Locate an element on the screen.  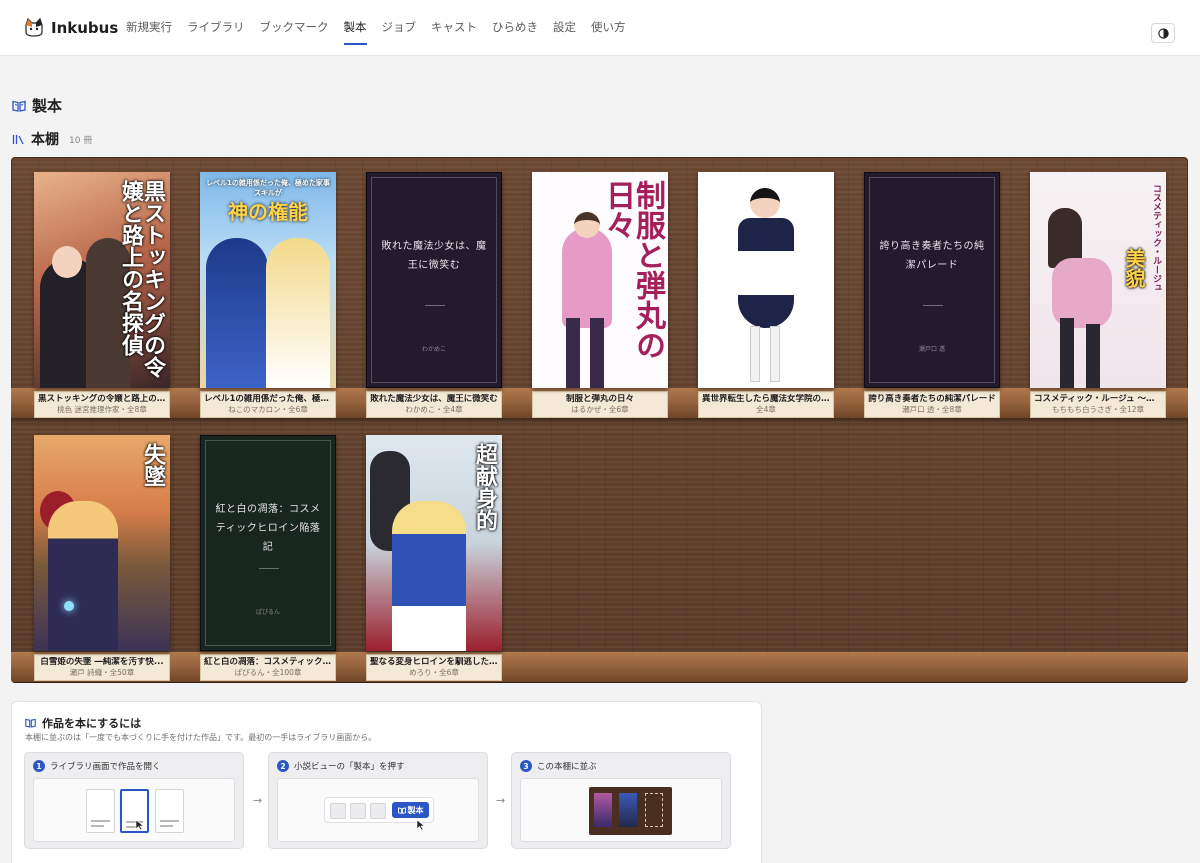
cover-title: 制服と弾丸の日々 is located at coordinates (632, 270).